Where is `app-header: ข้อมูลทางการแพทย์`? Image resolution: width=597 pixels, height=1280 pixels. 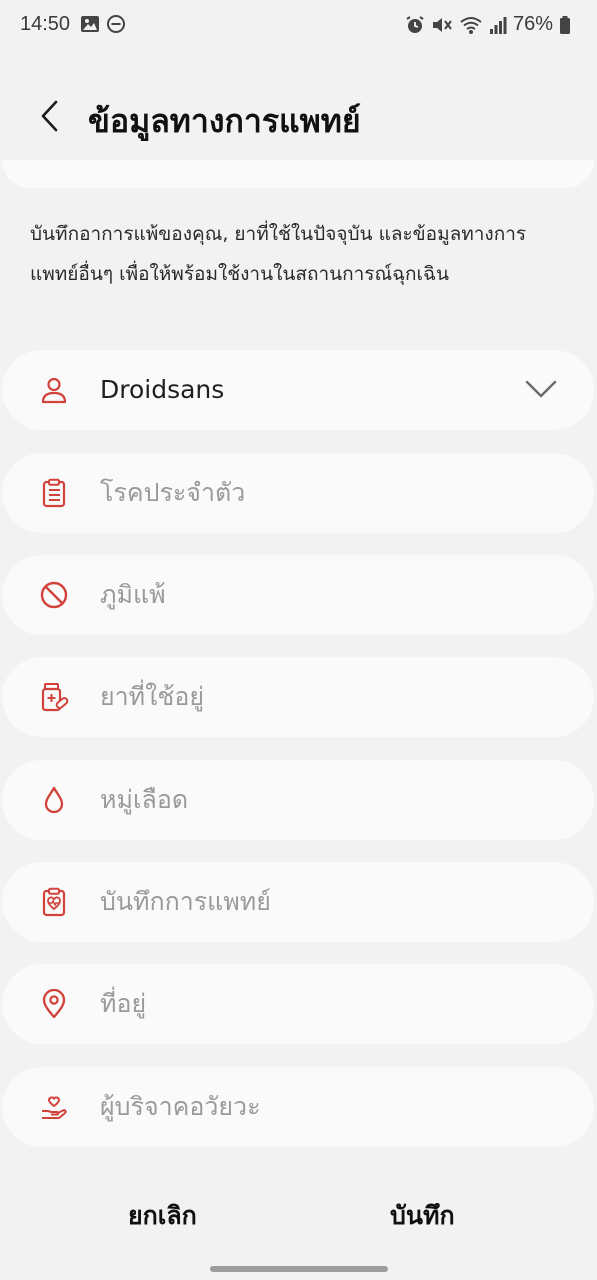 app-header: ข้อมูลทางการแพทย์ is located at coordinates (298, 118).